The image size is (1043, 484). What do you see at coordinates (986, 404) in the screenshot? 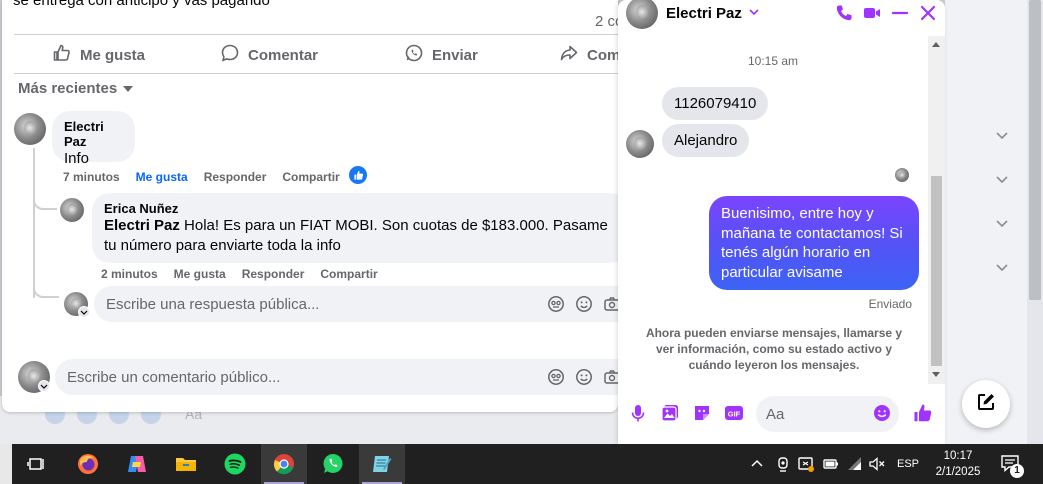
I see `new-message-button` at bounding box center [986, 404].